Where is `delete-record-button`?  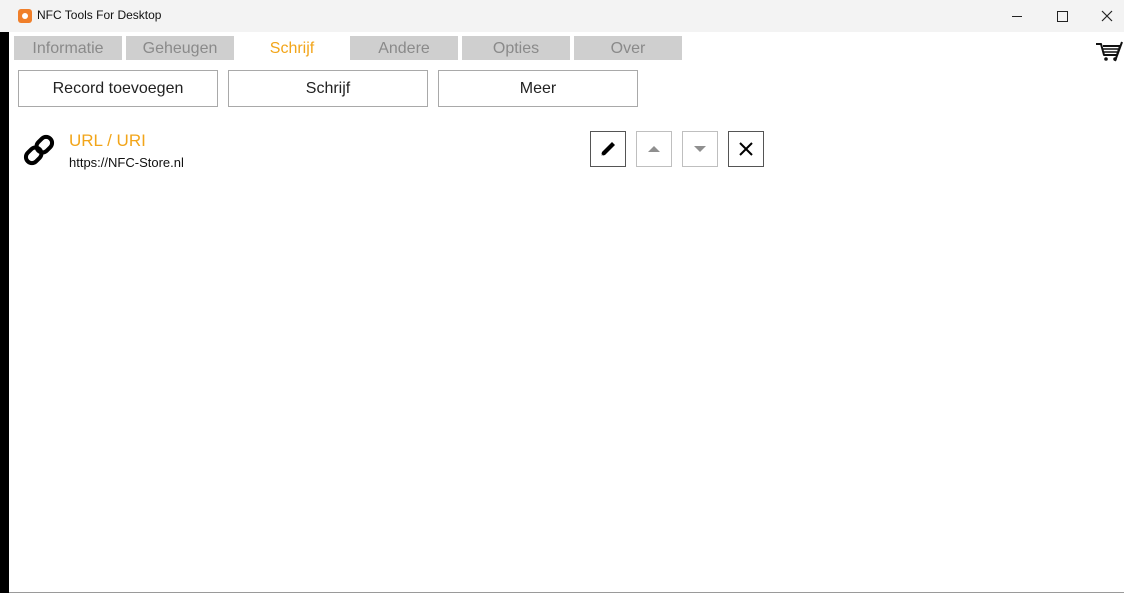 delete-record-button is located at coordinates (746, 149).